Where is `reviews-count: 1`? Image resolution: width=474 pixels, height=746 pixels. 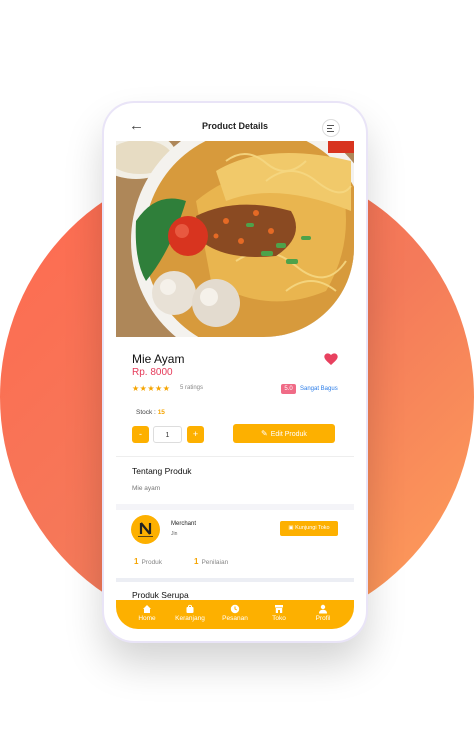 reviews-count: 1 is located at coordinates (196, 561).